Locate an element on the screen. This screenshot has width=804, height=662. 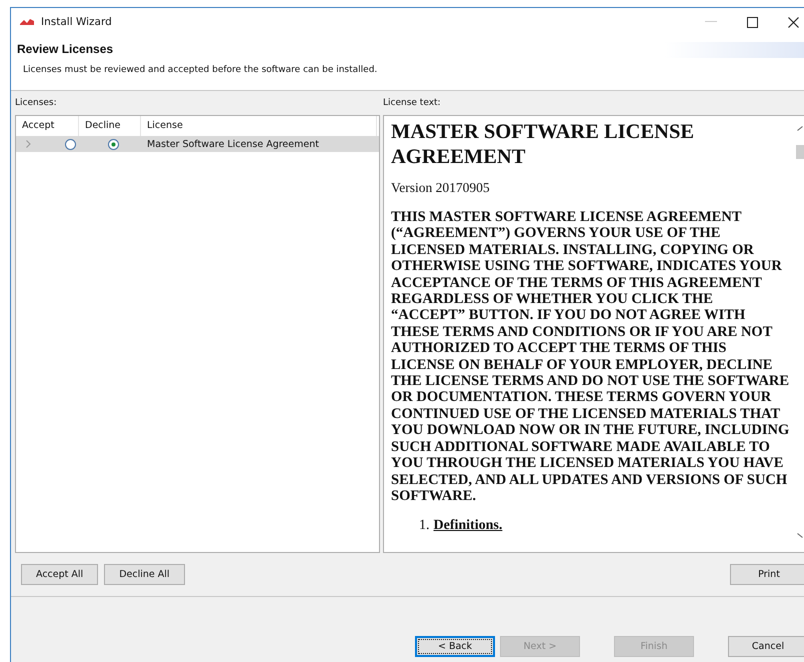
window-title: Install Wizard is located at coordinates (76, 22).